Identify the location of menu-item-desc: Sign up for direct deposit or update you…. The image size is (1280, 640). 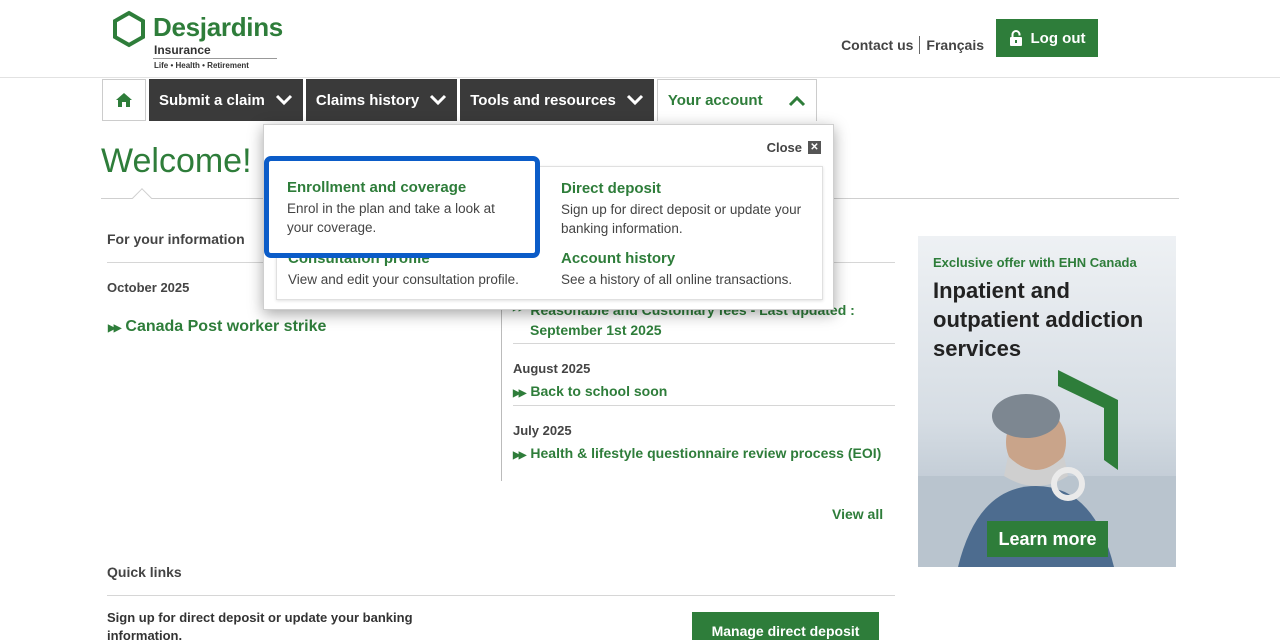
(681, 219).